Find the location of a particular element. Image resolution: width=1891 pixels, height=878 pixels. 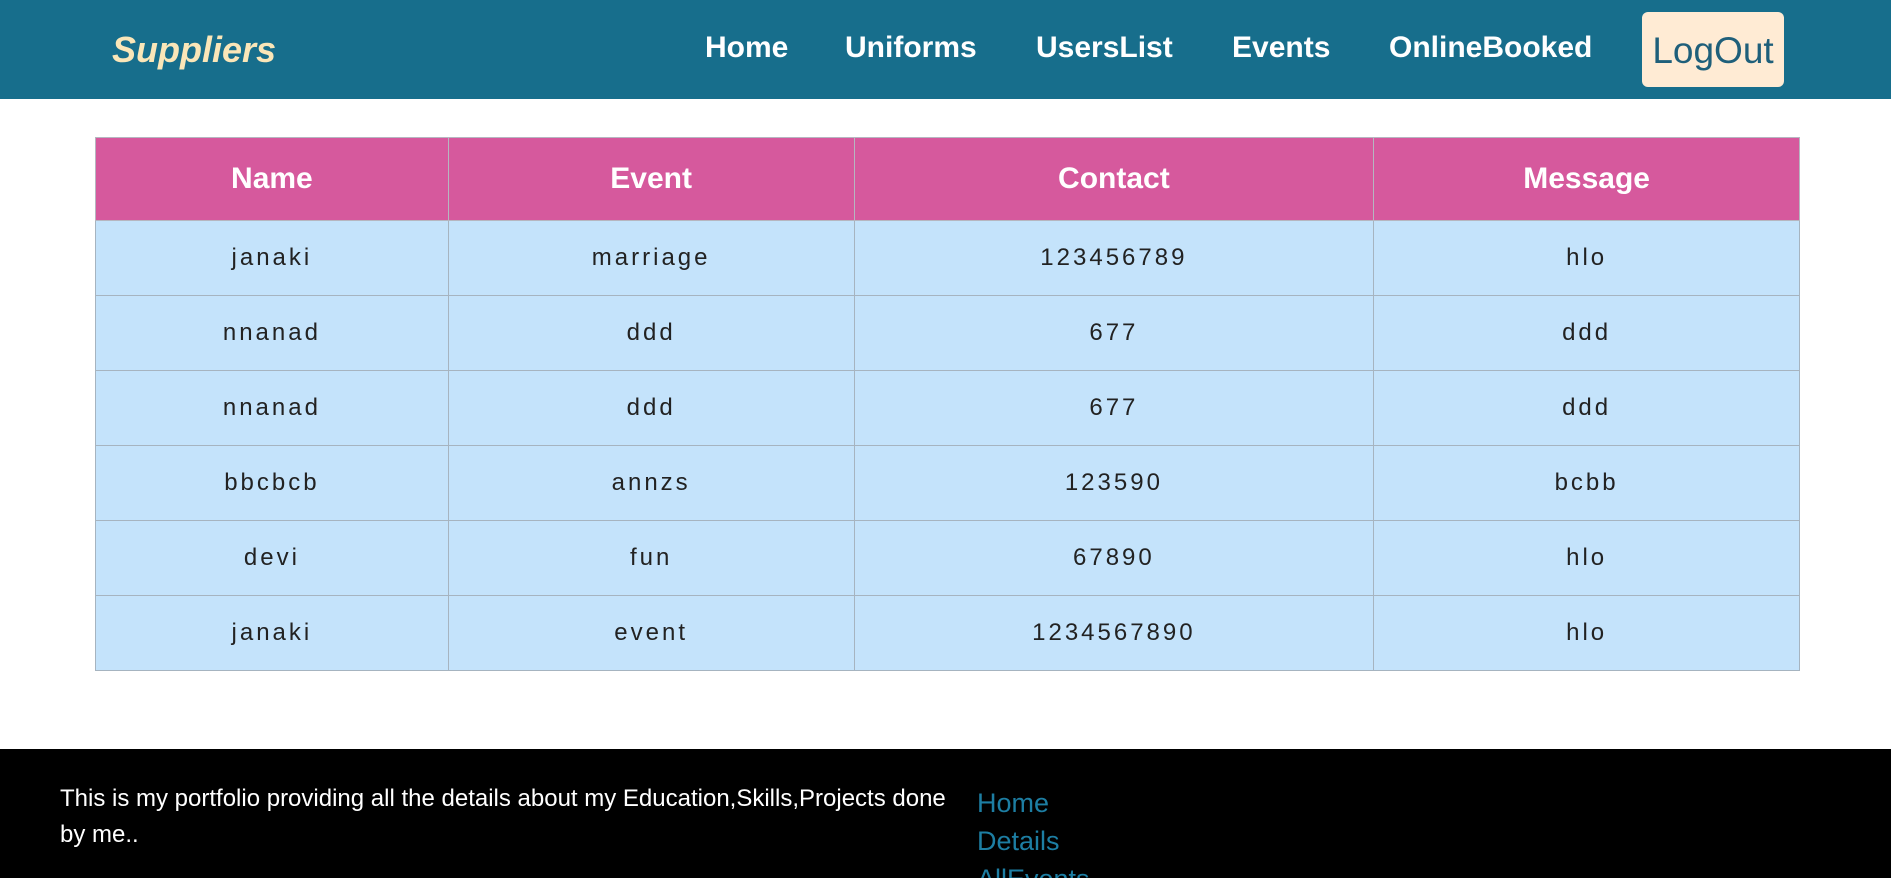

table-row: janaki event 1234567890 hlo is located at coordinates (947, 633).